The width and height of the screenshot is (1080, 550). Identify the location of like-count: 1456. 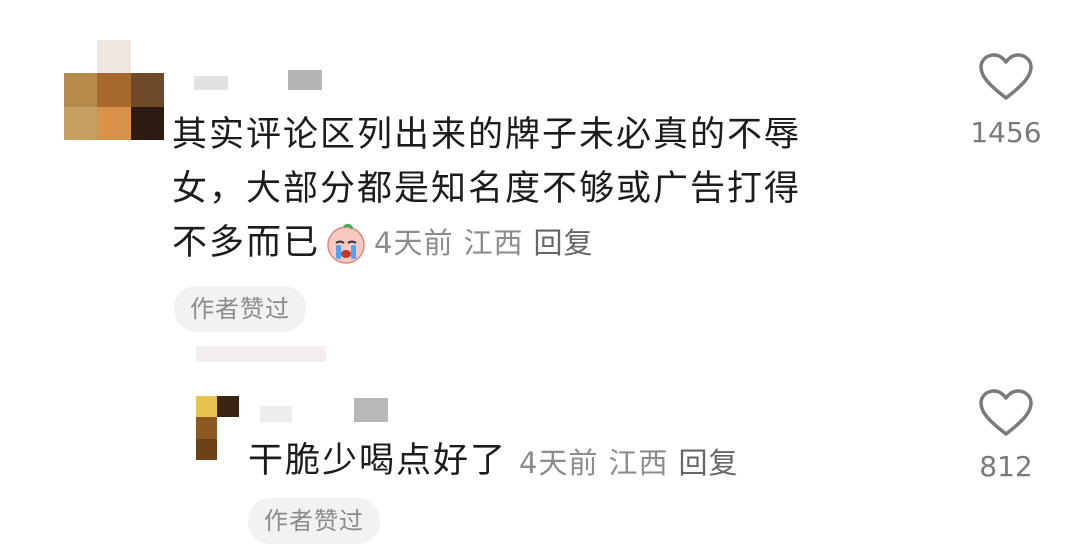
(1006, 132).